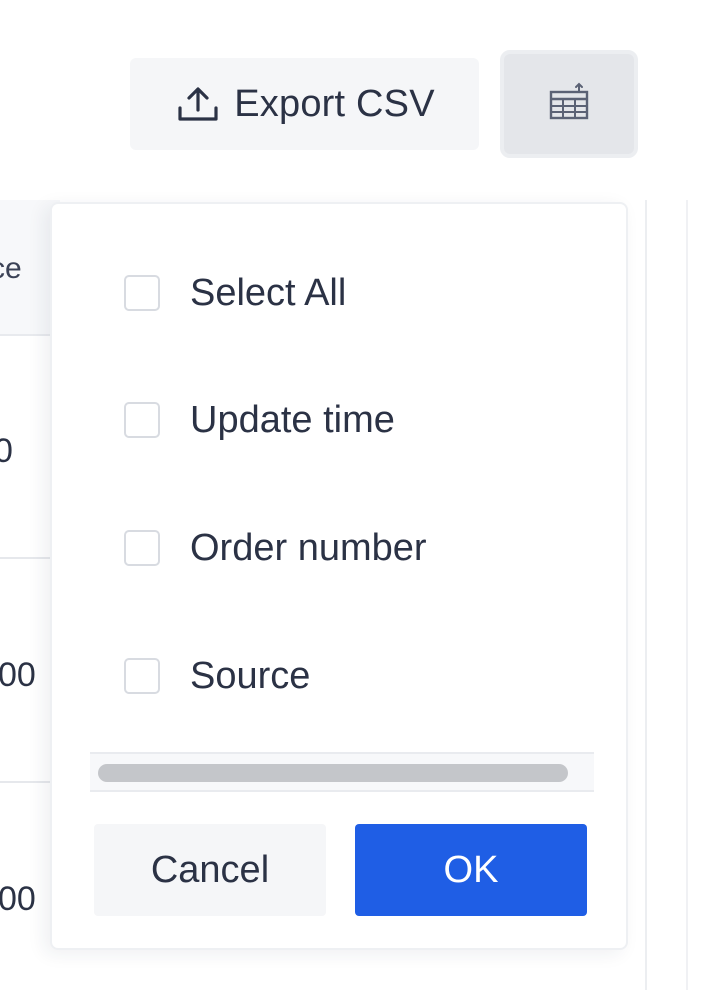 Image resolution: width=720 pixels, height=990 pixels. I want to click on column-divider, so click(646, 595).